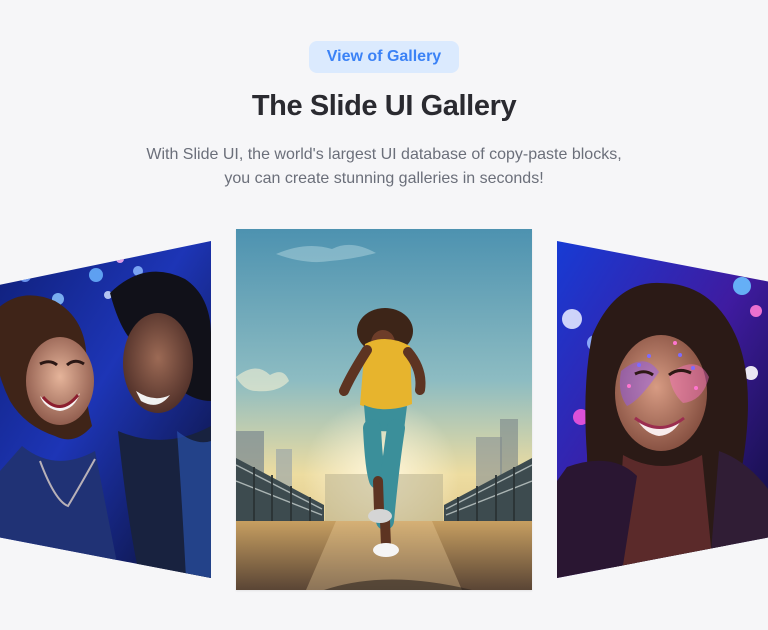 The width and height of the screenshot is (768, 630). Describe the element at coordinates (384, 106) in the screenshot. I see `page-title: The Slide UI Gallery` at that location.